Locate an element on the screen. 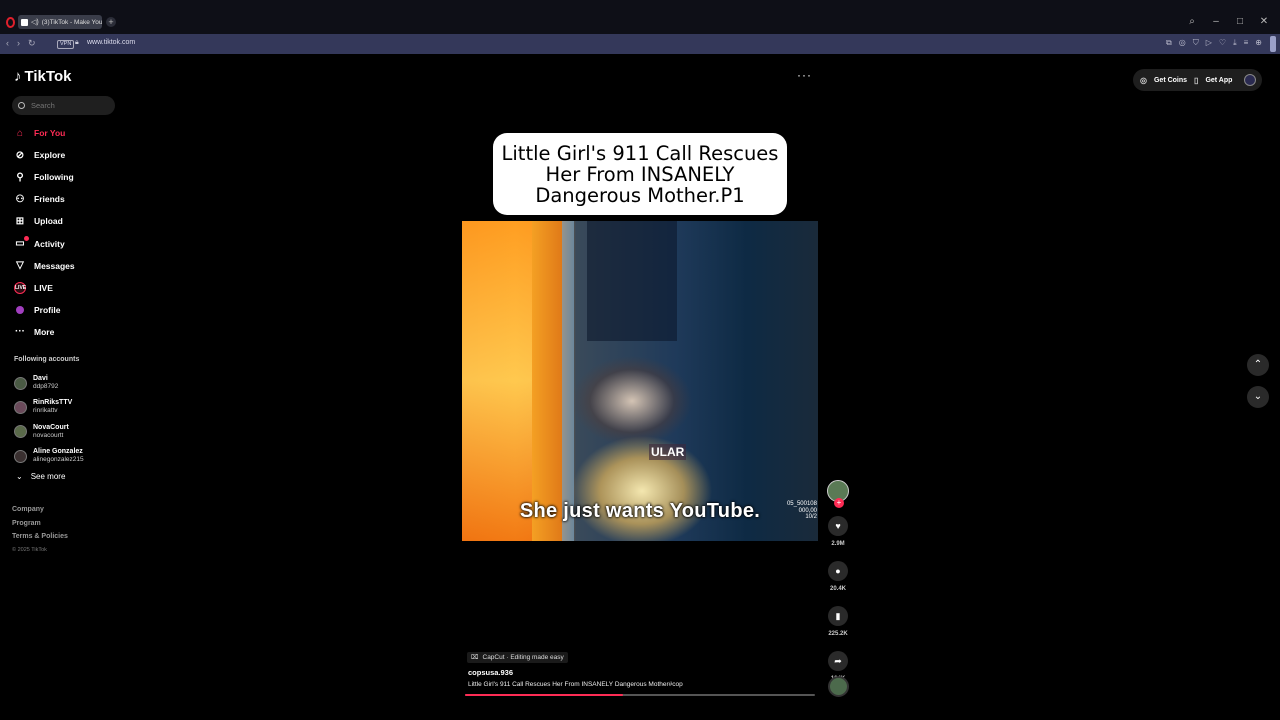 This screenshot has height=720, width=1280. account-handle: novacourtt is located at coordinates (48, 435).